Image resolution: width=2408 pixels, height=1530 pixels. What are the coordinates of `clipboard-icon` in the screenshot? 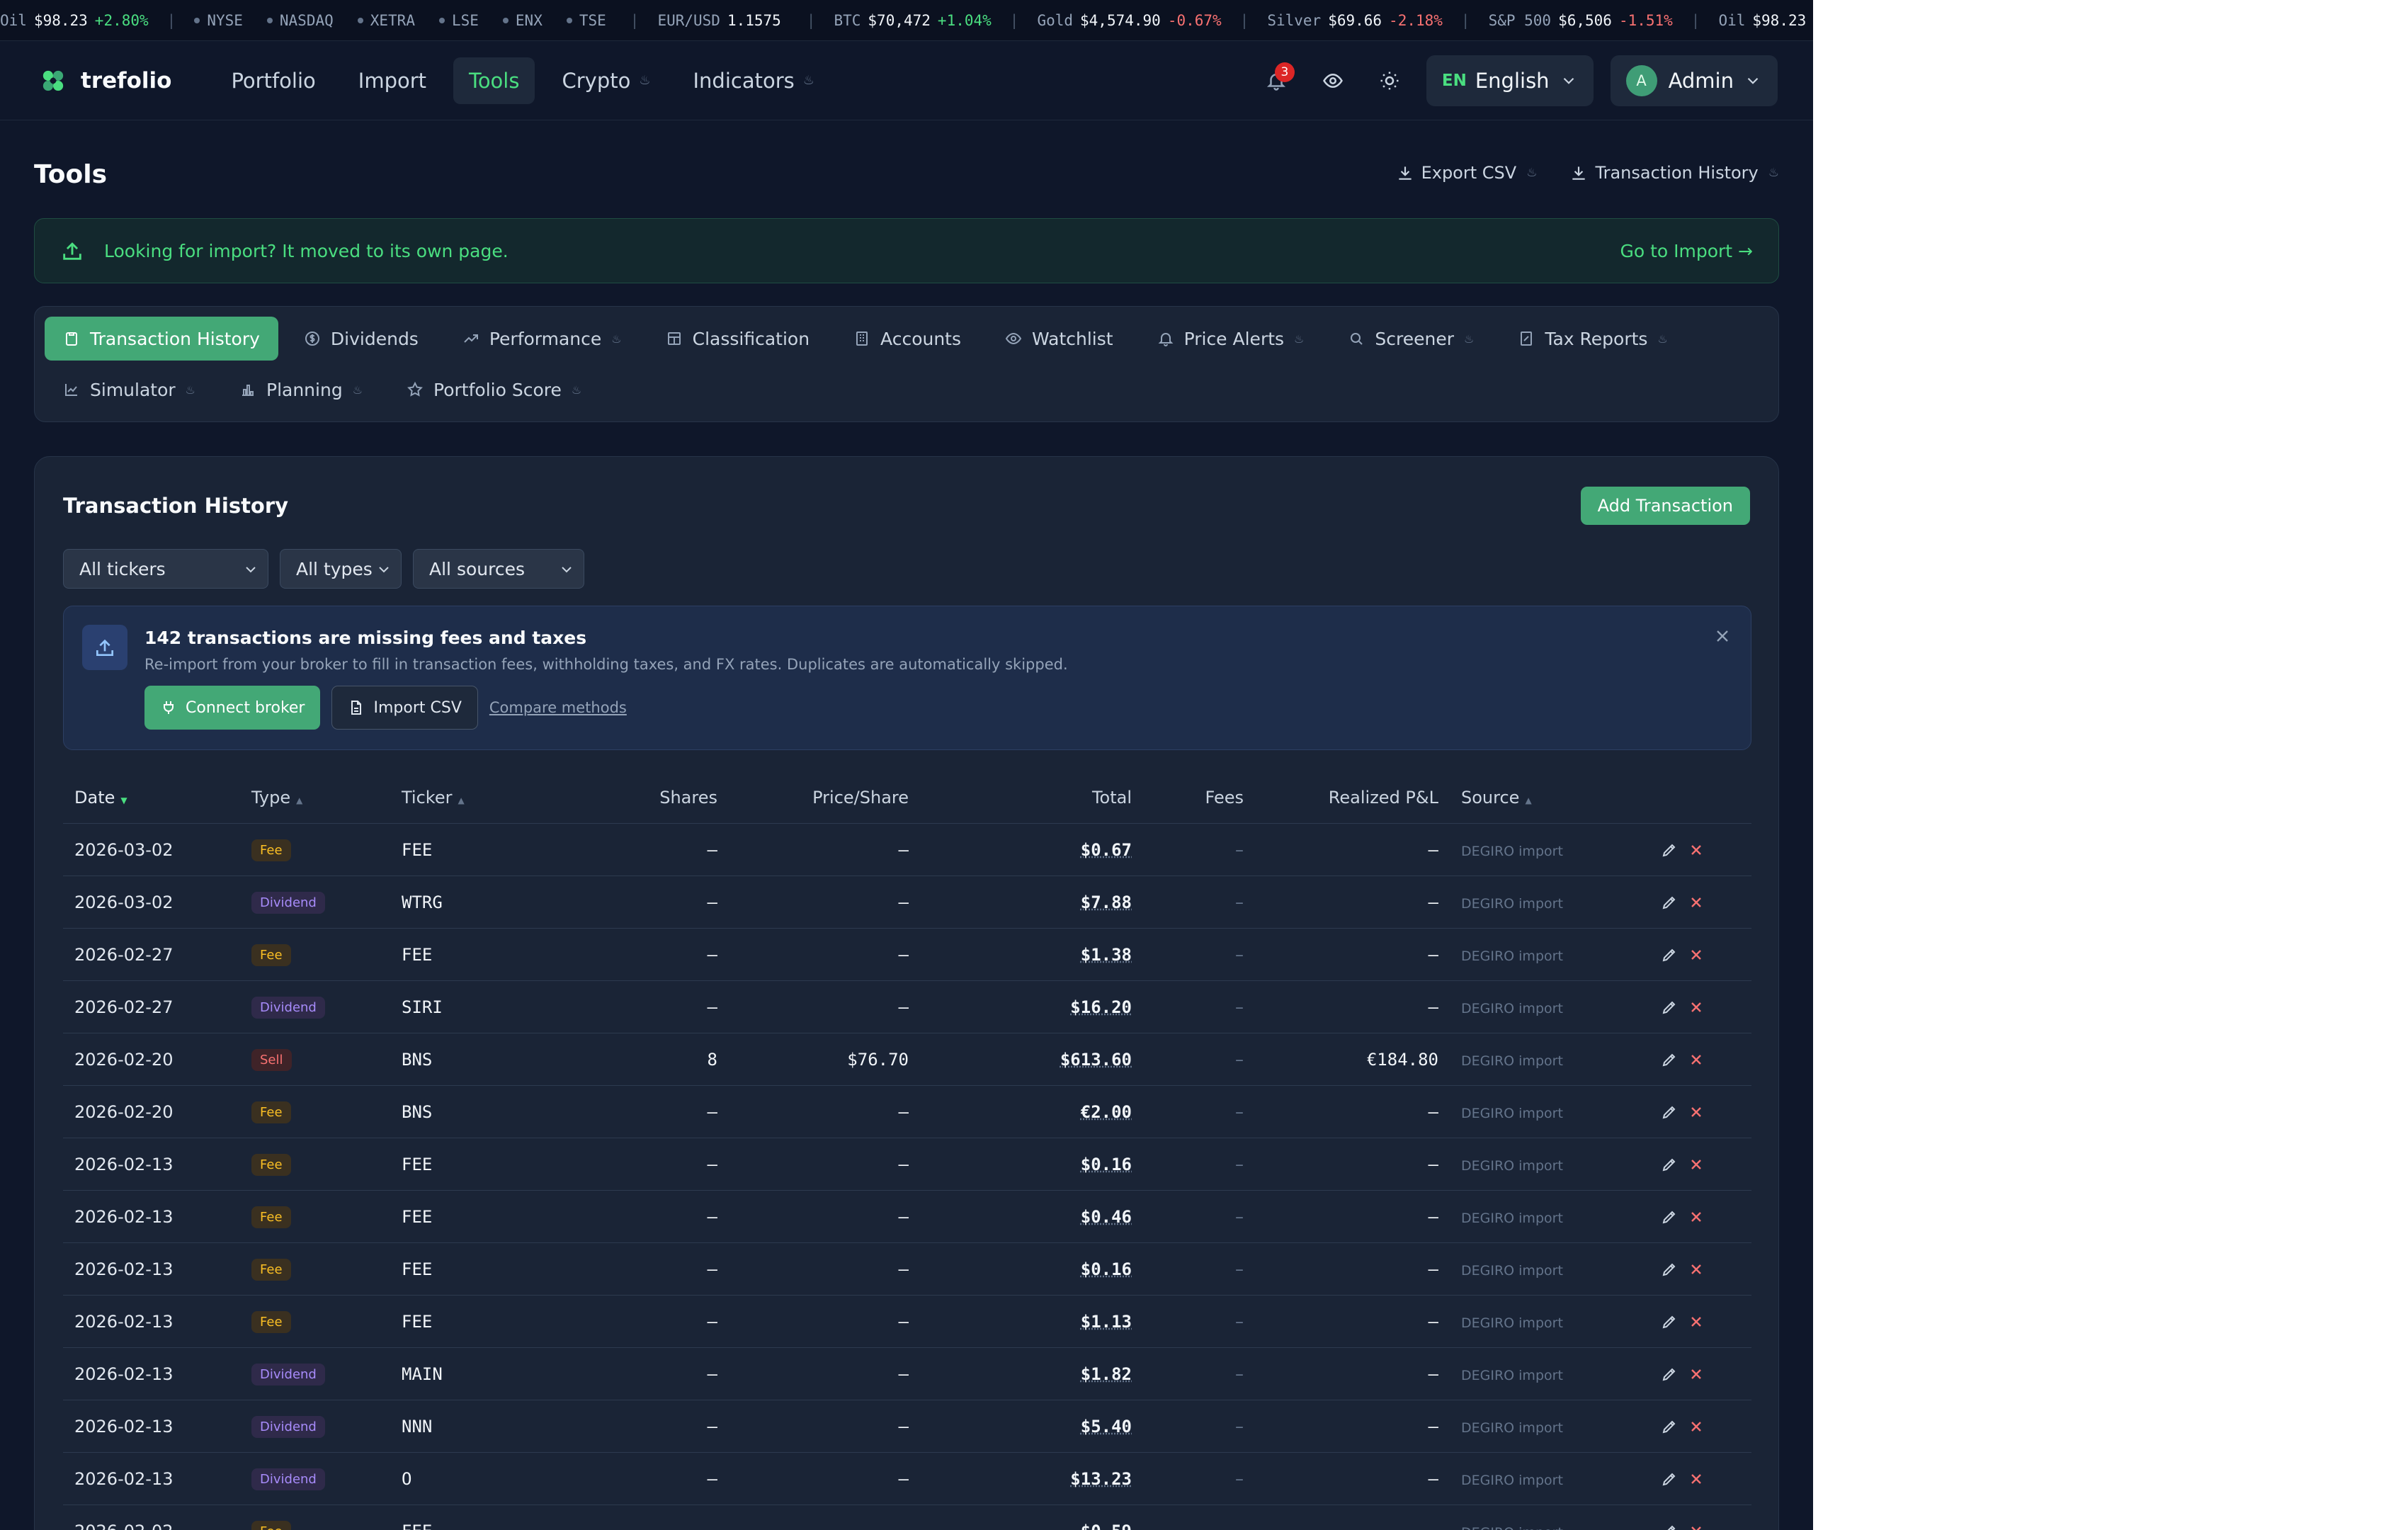 It's located at (71, 339).